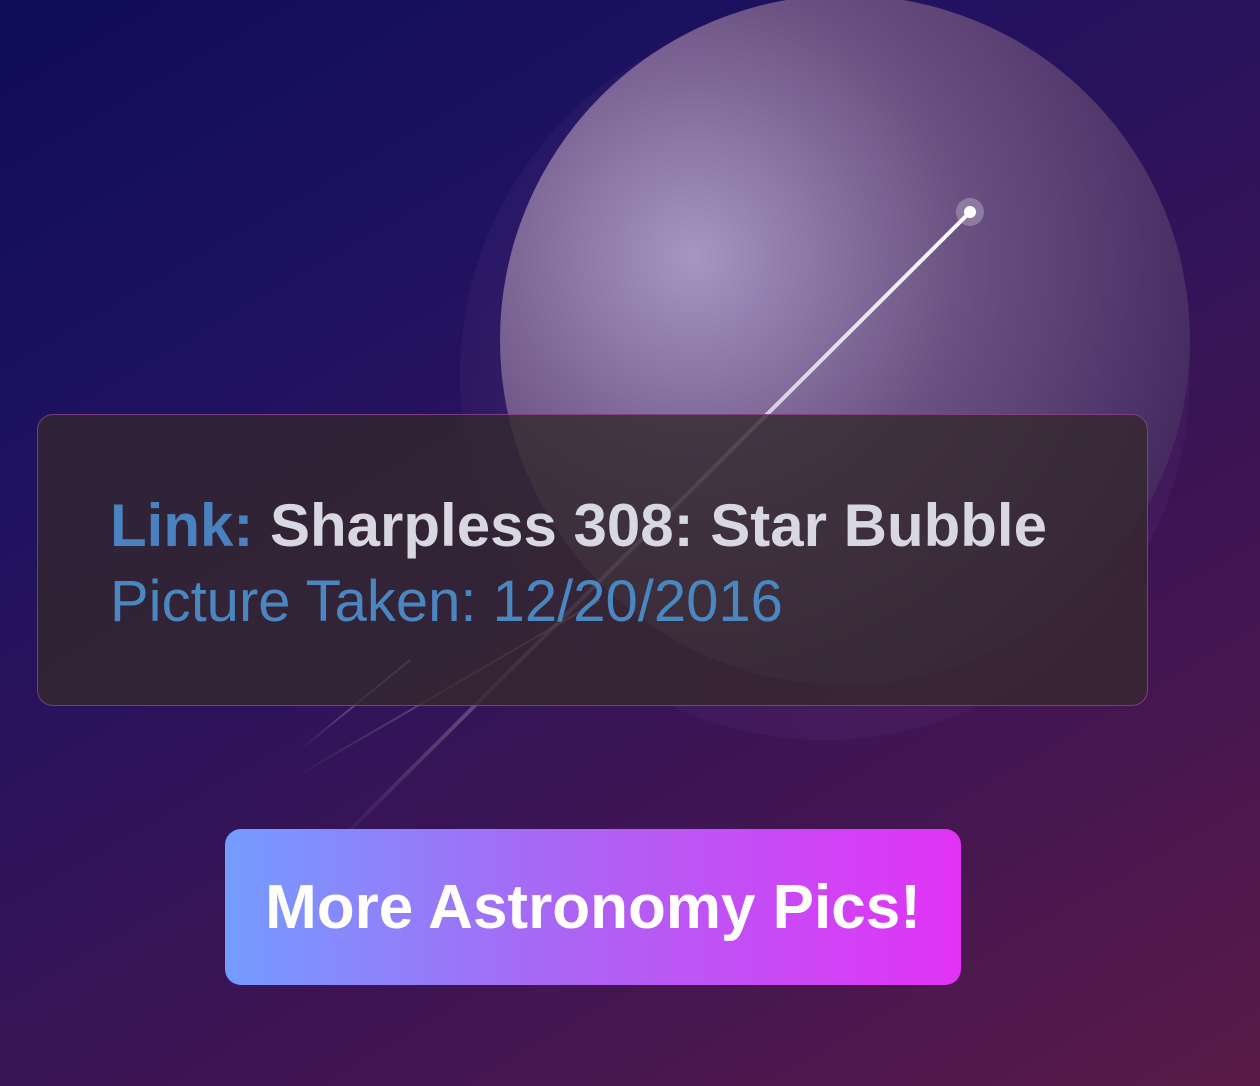 The height and width of the screenshot is (1086, 1260). I want to click on link-line: Link: Sharpless 308: Star Bubble, so click(578, 526).